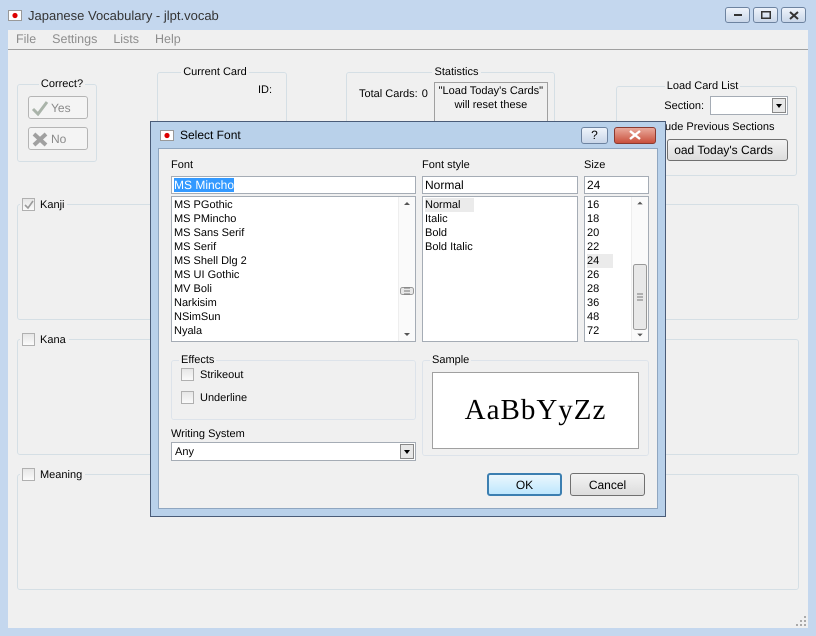 The image size is (816, 636). Describe the element at coordinates (595, 166) in the screenshot. I see `field-label: Size` at that location.